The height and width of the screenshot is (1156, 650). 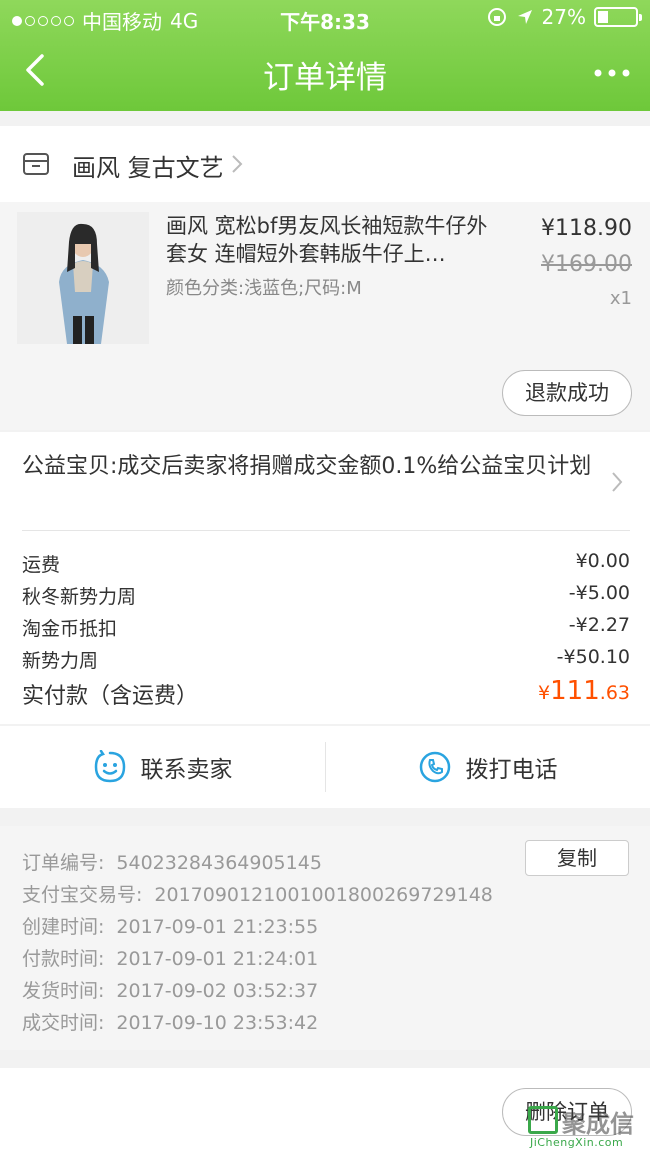 I want to click on fee-row: 新势力周 -¥50.10, so click(x=326, y=661).